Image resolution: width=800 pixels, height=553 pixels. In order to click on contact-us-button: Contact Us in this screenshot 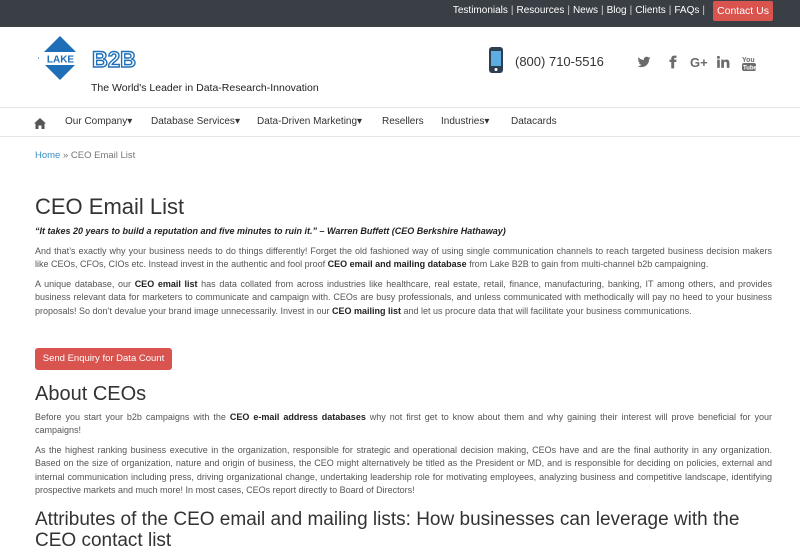, I will do `click(743, 11)`.